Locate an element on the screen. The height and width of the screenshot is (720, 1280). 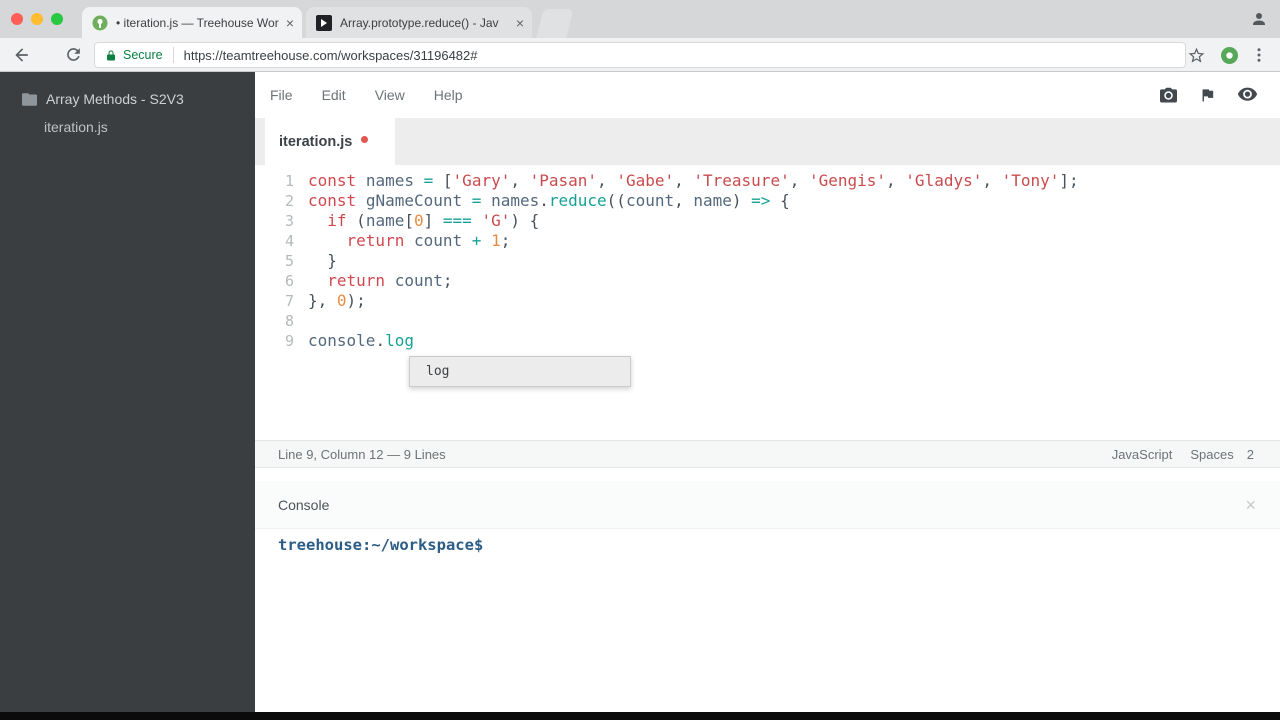
code-line: 6 return count; is located at coordinates (767, 281).